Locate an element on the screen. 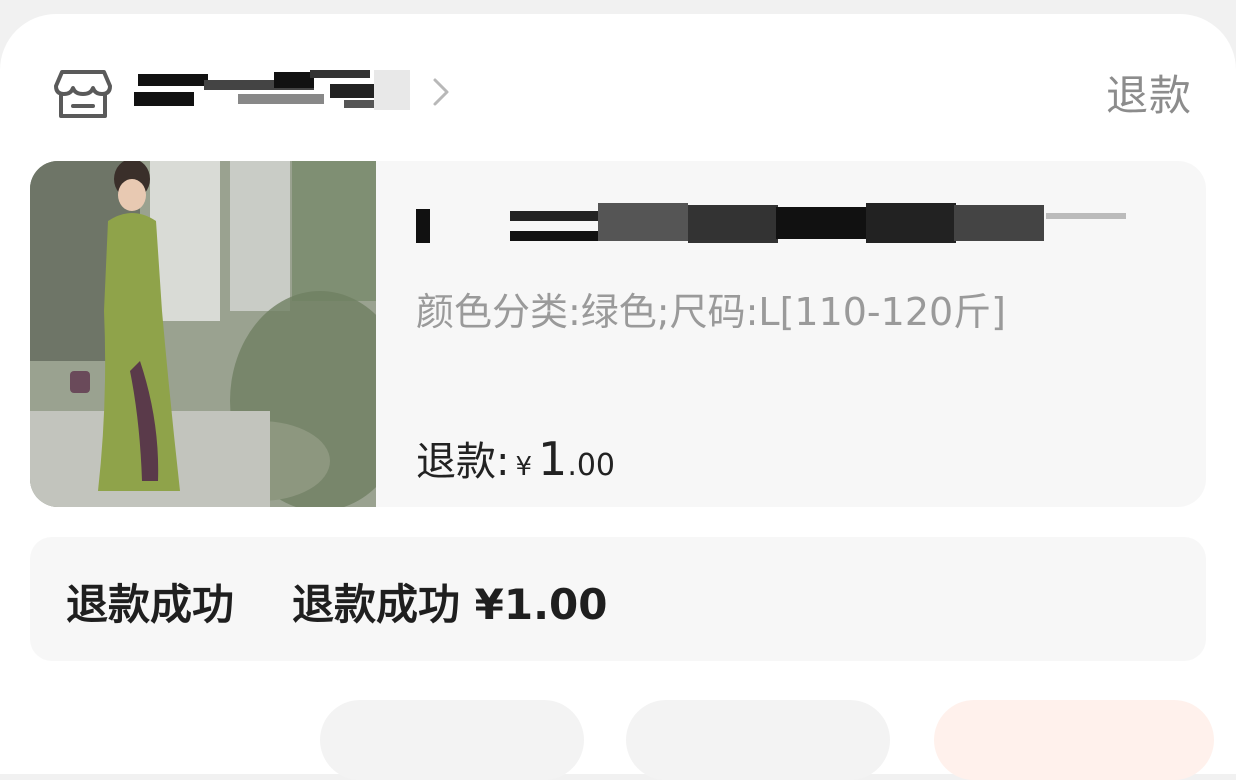  product-spec: 颜色分类:绿色;尺码:L[110-120斤] is located at coordinates (711, 312).